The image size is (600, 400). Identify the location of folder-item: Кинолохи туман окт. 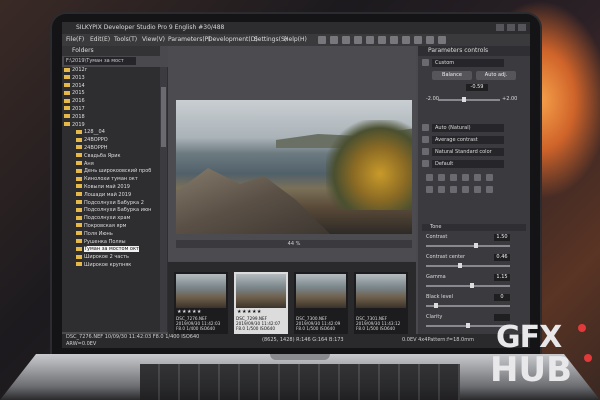
(115, 180).